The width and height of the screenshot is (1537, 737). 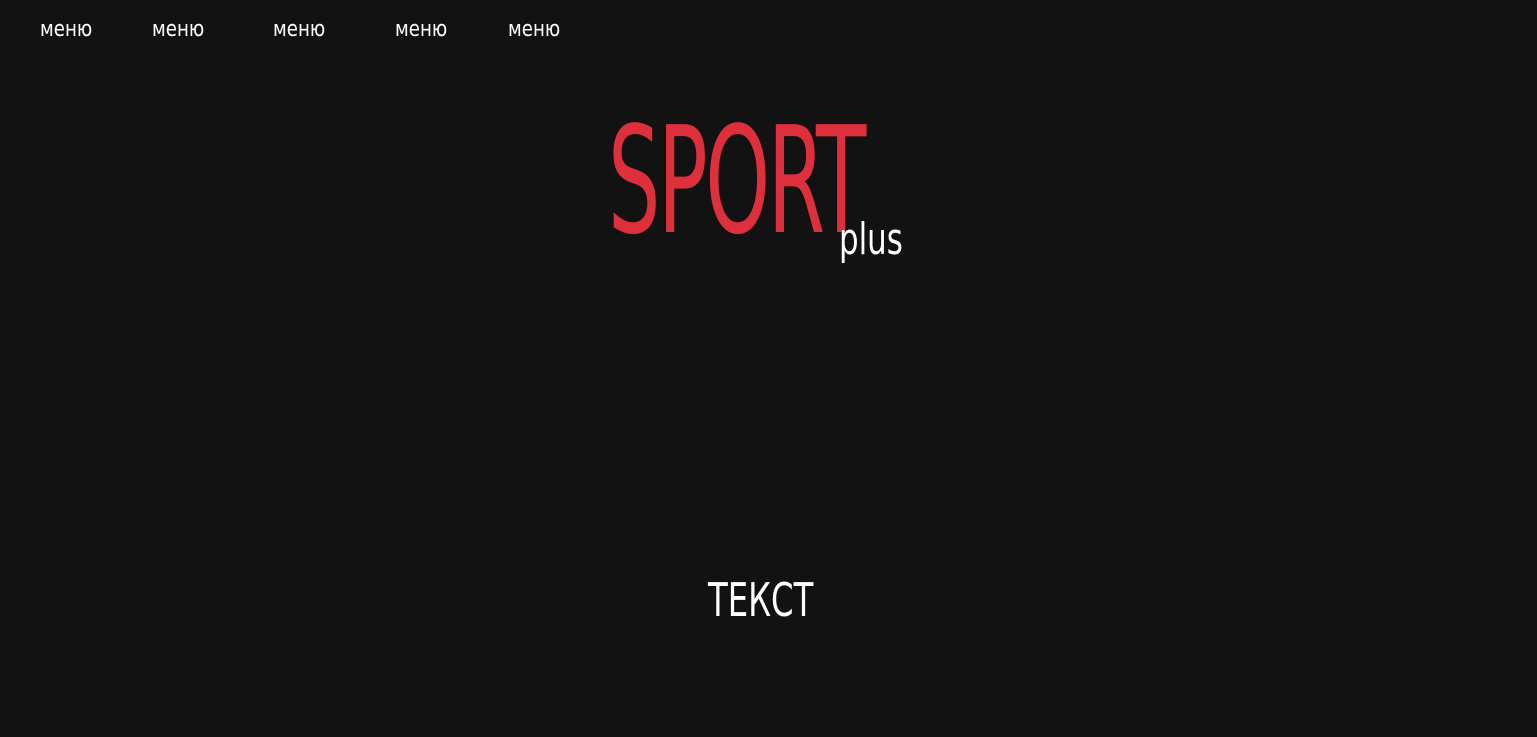 I want to click on logo-sub-text: plus, so click(x=871, y=239).